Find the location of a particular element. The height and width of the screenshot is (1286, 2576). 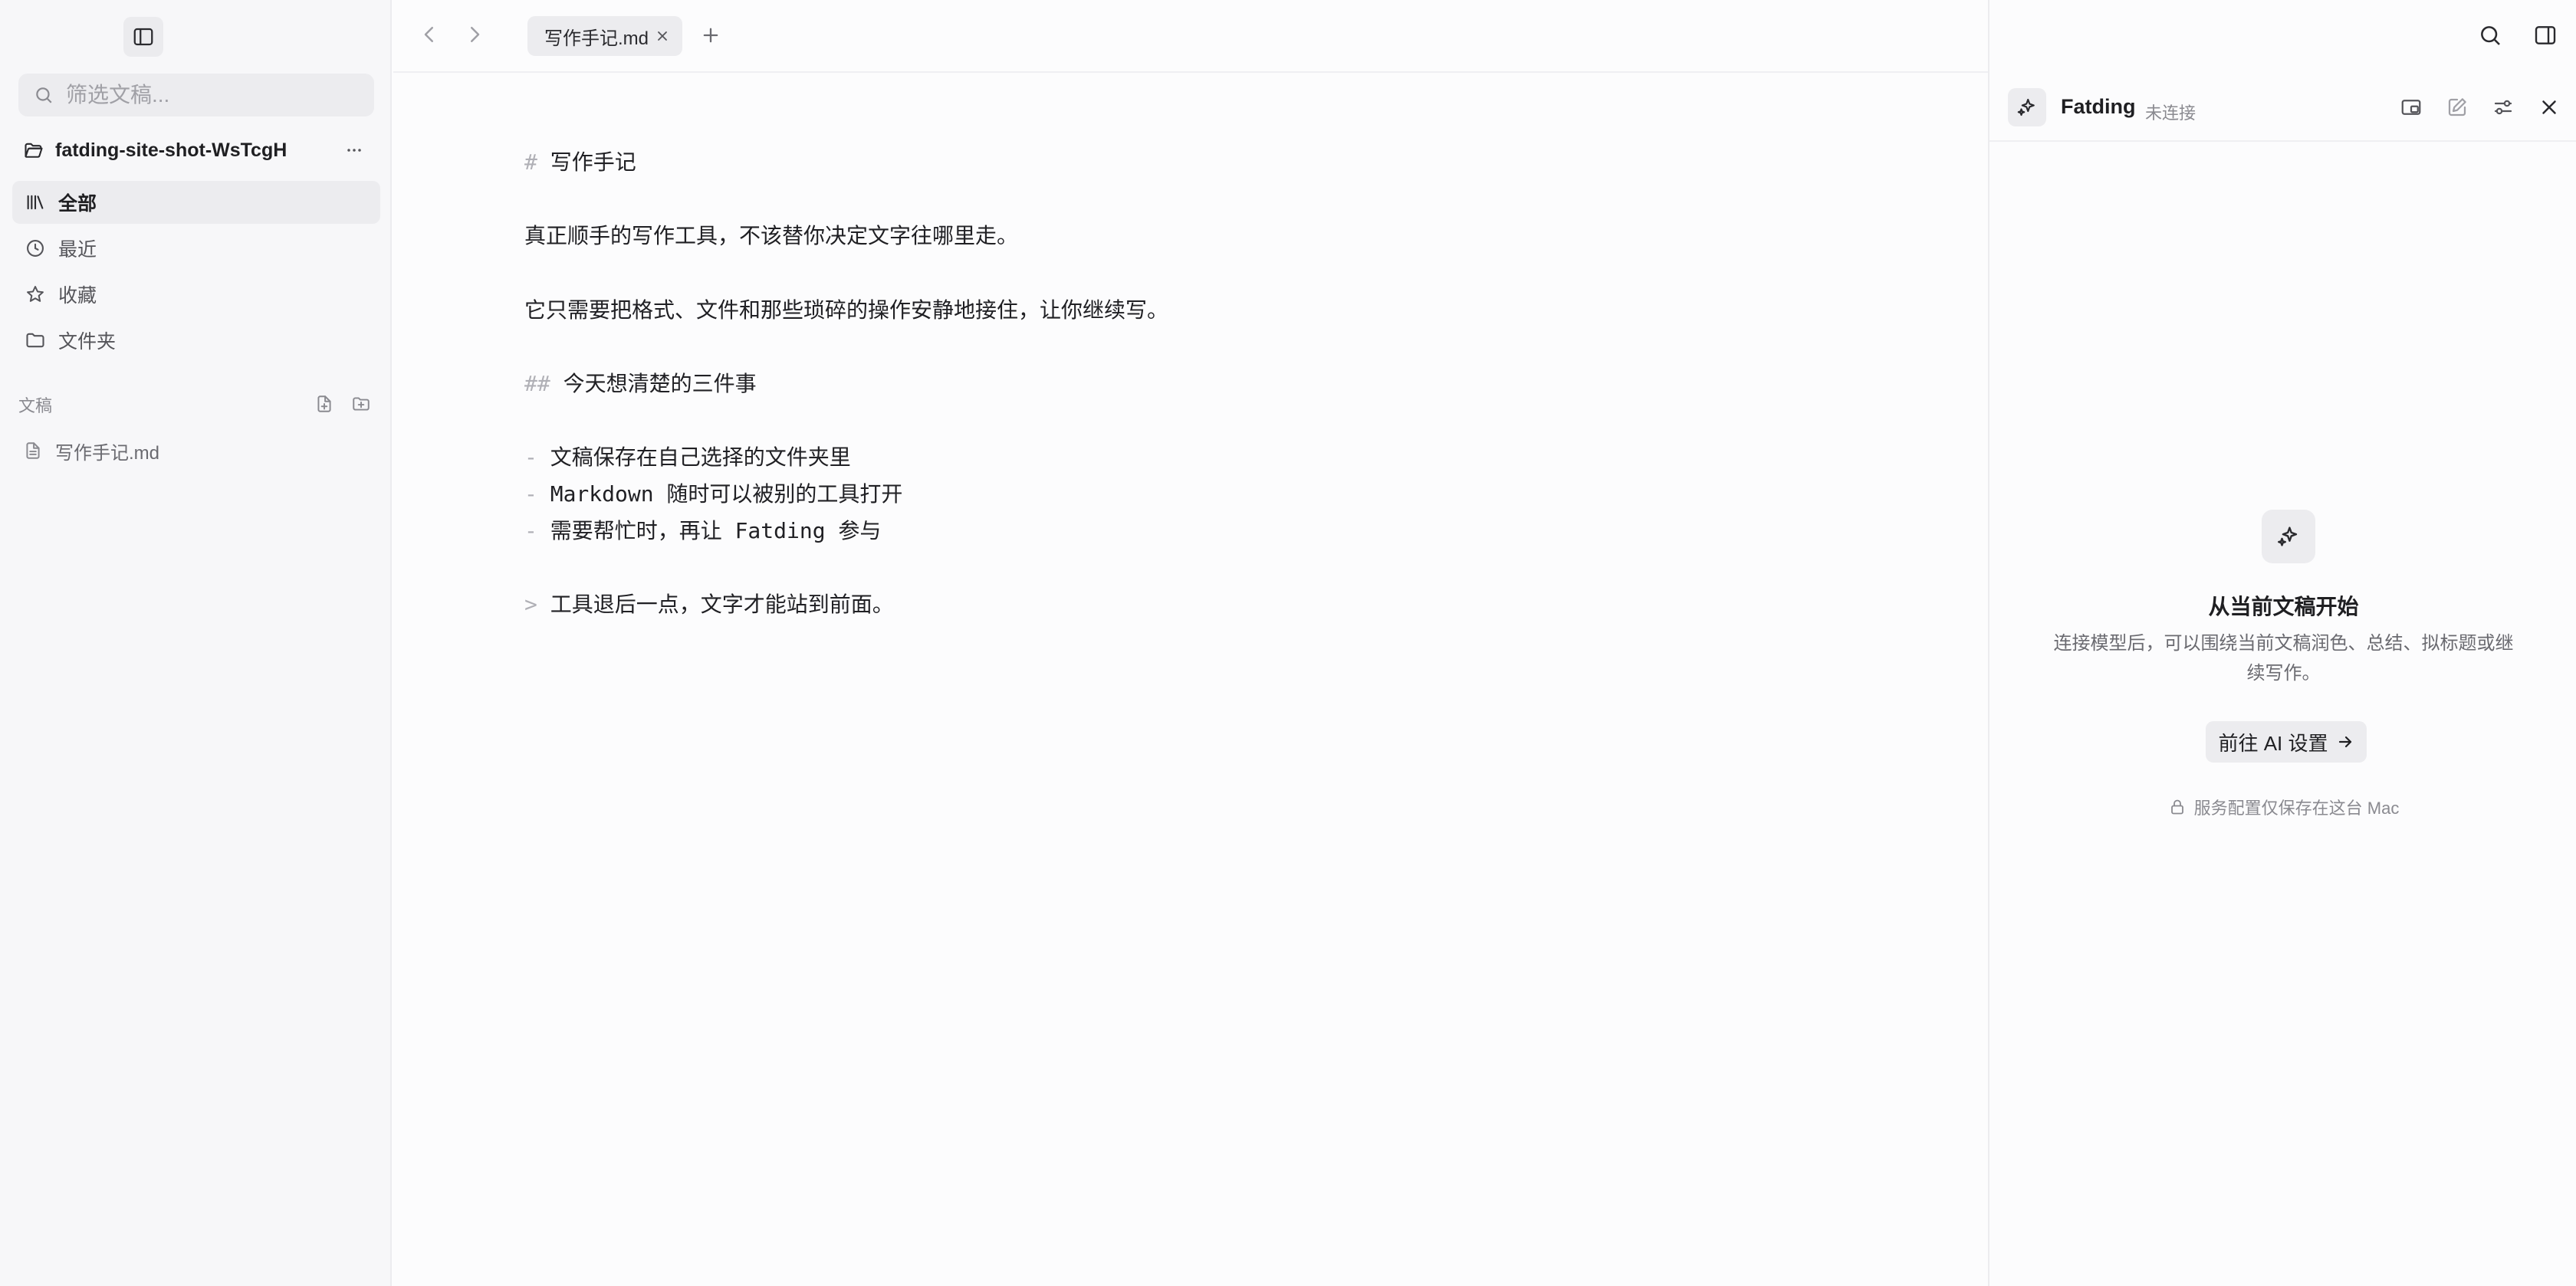

workspace-more-button is located at coordinates (354, 150).